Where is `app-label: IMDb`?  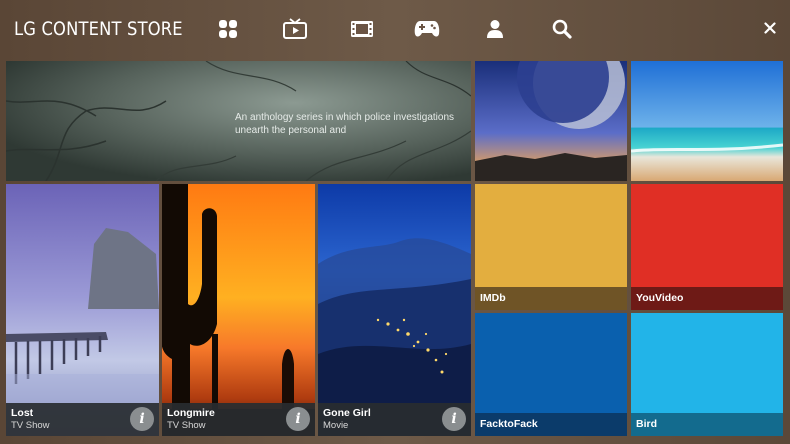 app-label: IMDb is located at coordinates (551, 298).